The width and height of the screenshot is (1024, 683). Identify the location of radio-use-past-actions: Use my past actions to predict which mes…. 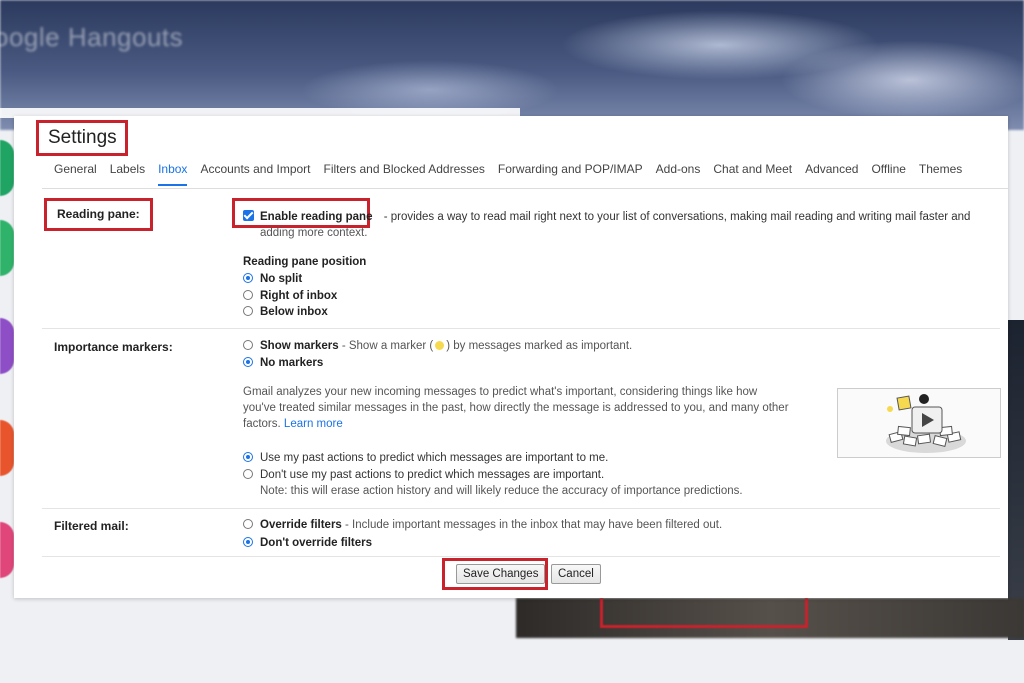
(425, 458).